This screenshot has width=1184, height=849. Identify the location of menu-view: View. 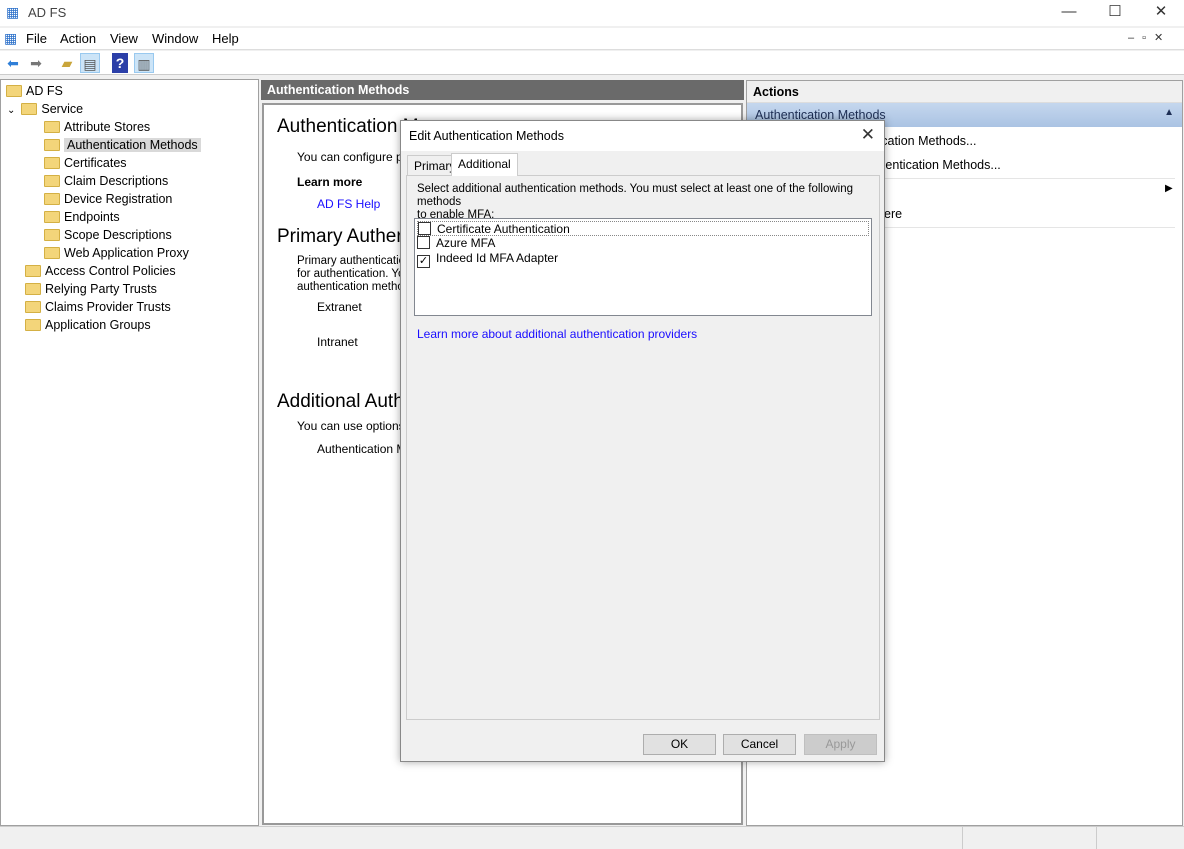
(124, 38).